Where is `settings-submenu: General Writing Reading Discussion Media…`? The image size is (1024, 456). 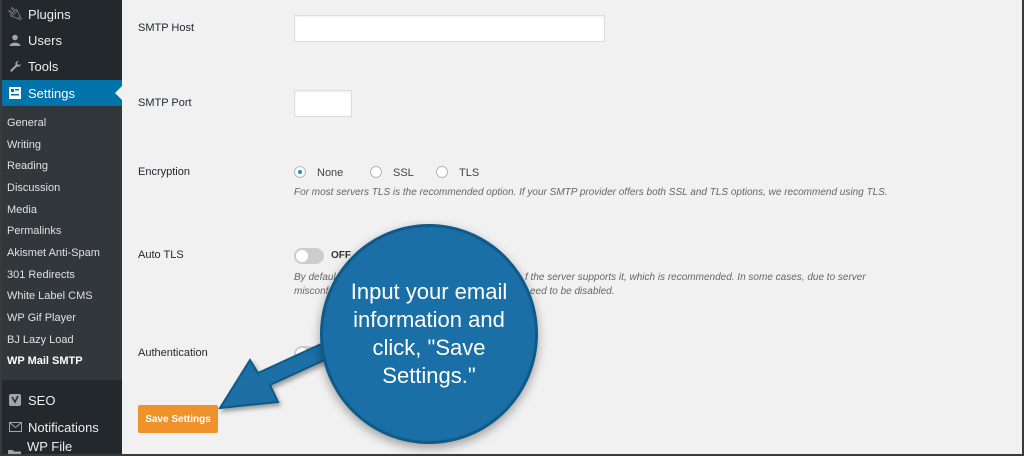 settings-submenu: General Writing Reading Discussion Media… is located at coordinates (62, 243).